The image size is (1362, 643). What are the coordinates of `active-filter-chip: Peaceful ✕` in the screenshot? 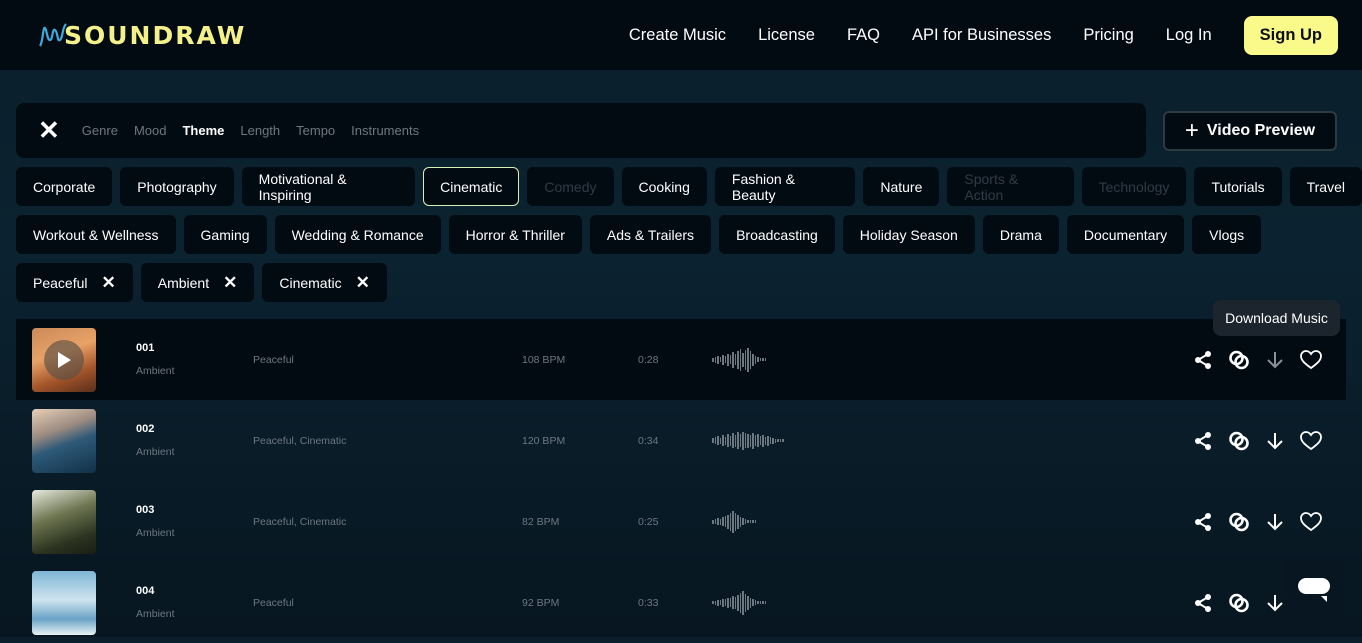 It's located at (74, 282).